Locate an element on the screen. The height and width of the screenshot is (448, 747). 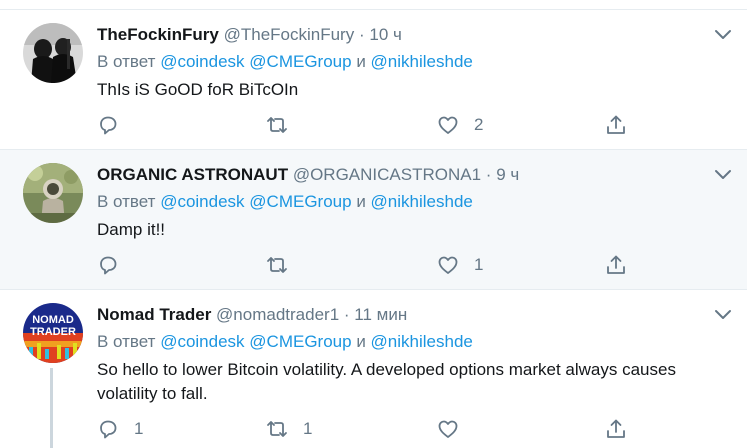
tweet-header: TheFockinFury @TheFockinFury · 10 ч is located at coordinates (249, 35).